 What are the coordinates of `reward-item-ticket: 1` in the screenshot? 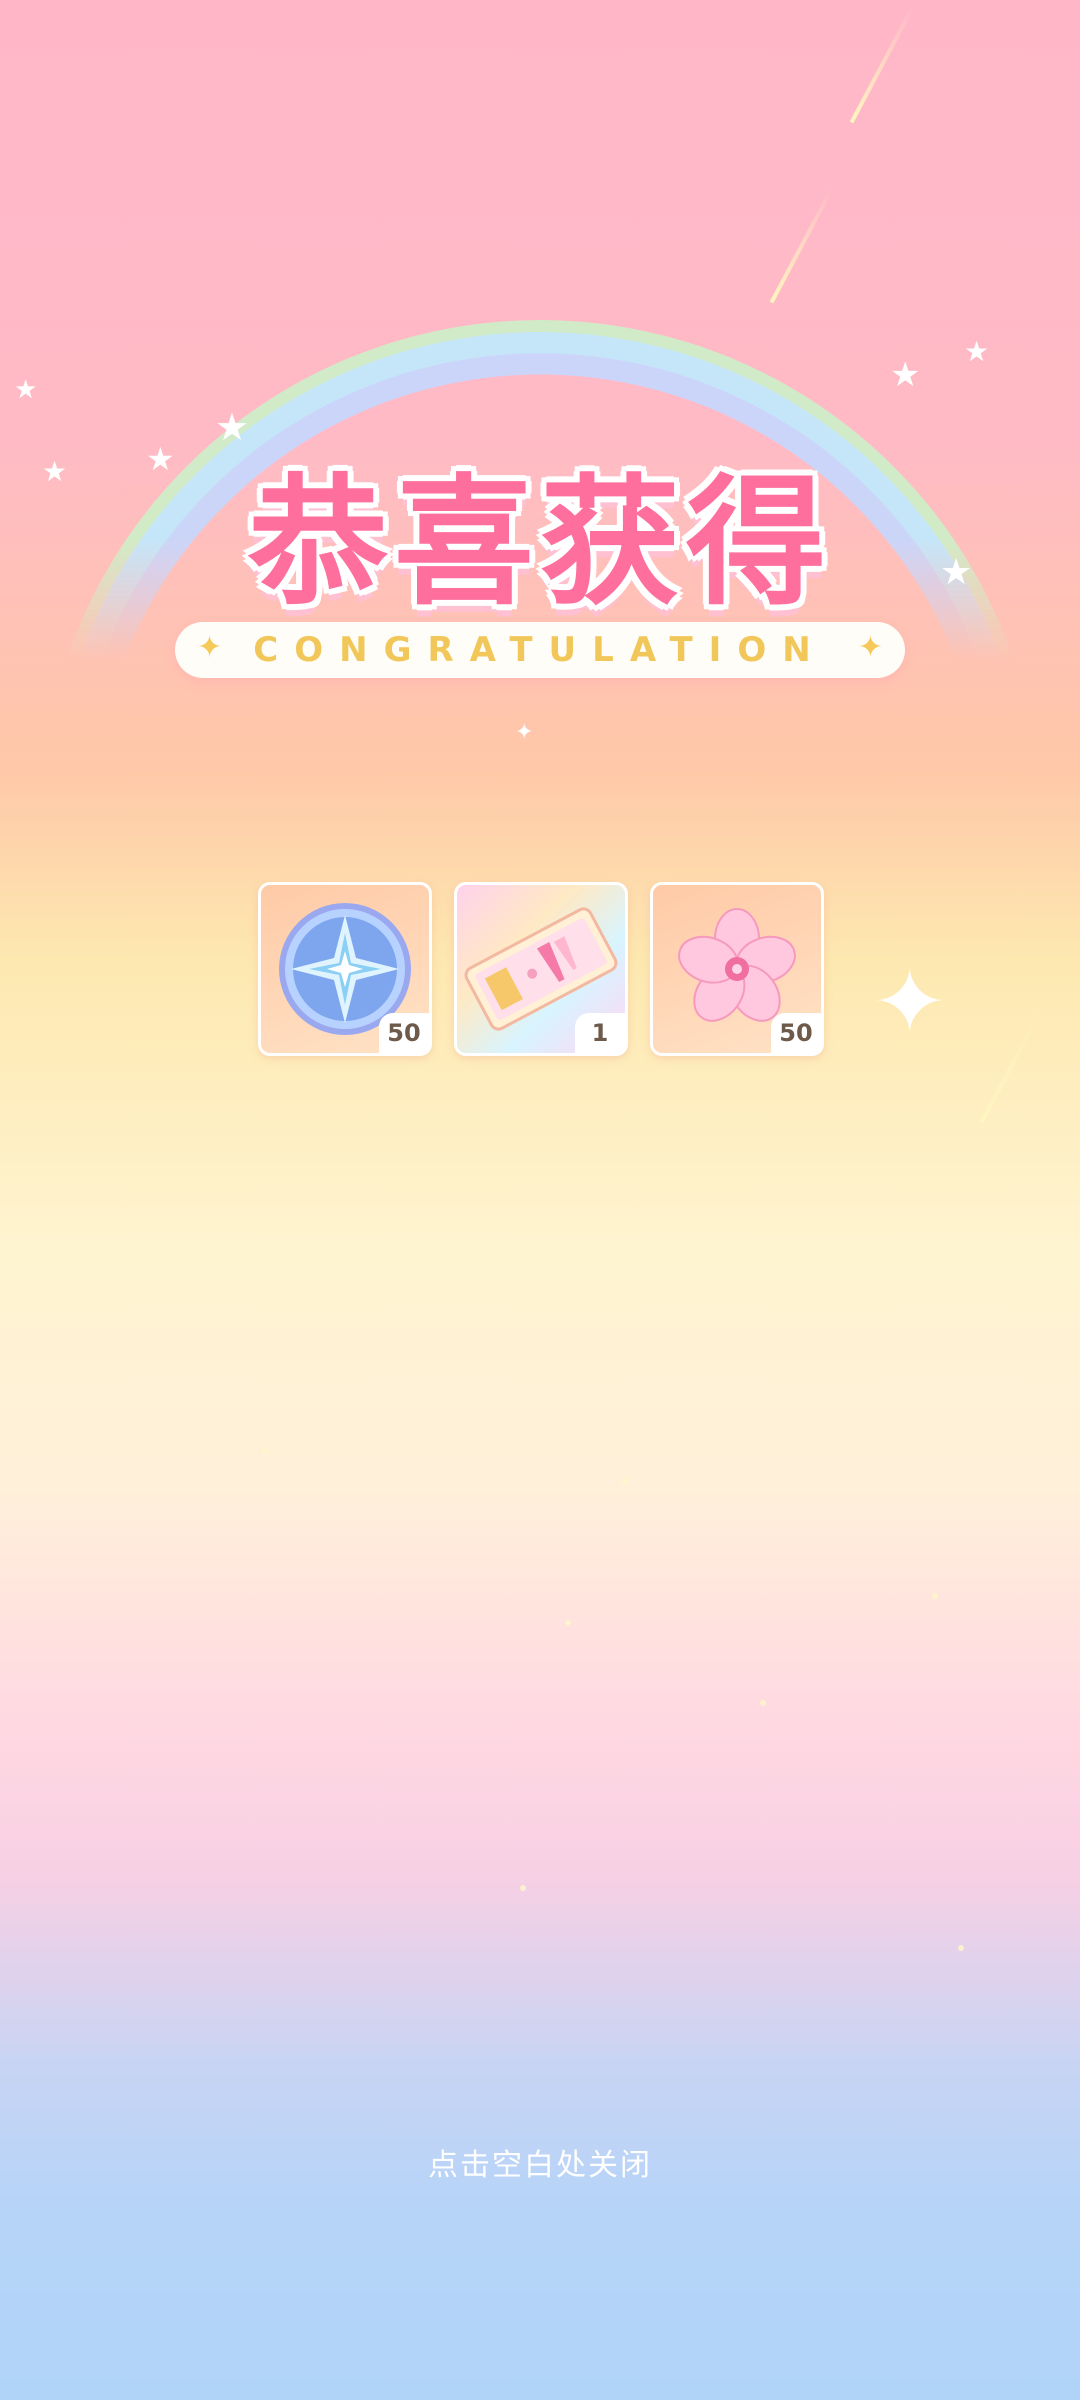 It's located at (541, 969).